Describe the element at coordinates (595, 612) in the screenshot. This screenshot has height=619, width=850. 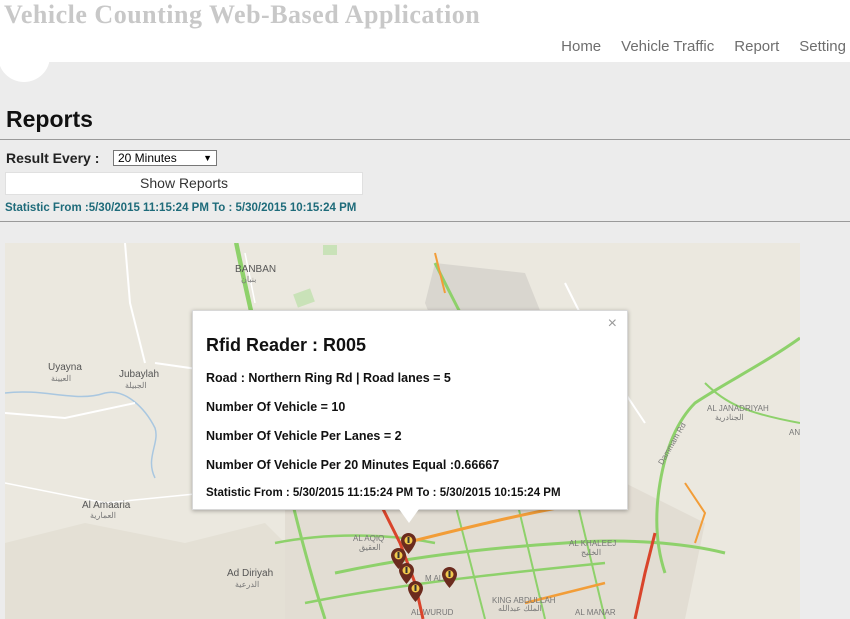
I see `map-label-manar: AL MANAR` at that location.